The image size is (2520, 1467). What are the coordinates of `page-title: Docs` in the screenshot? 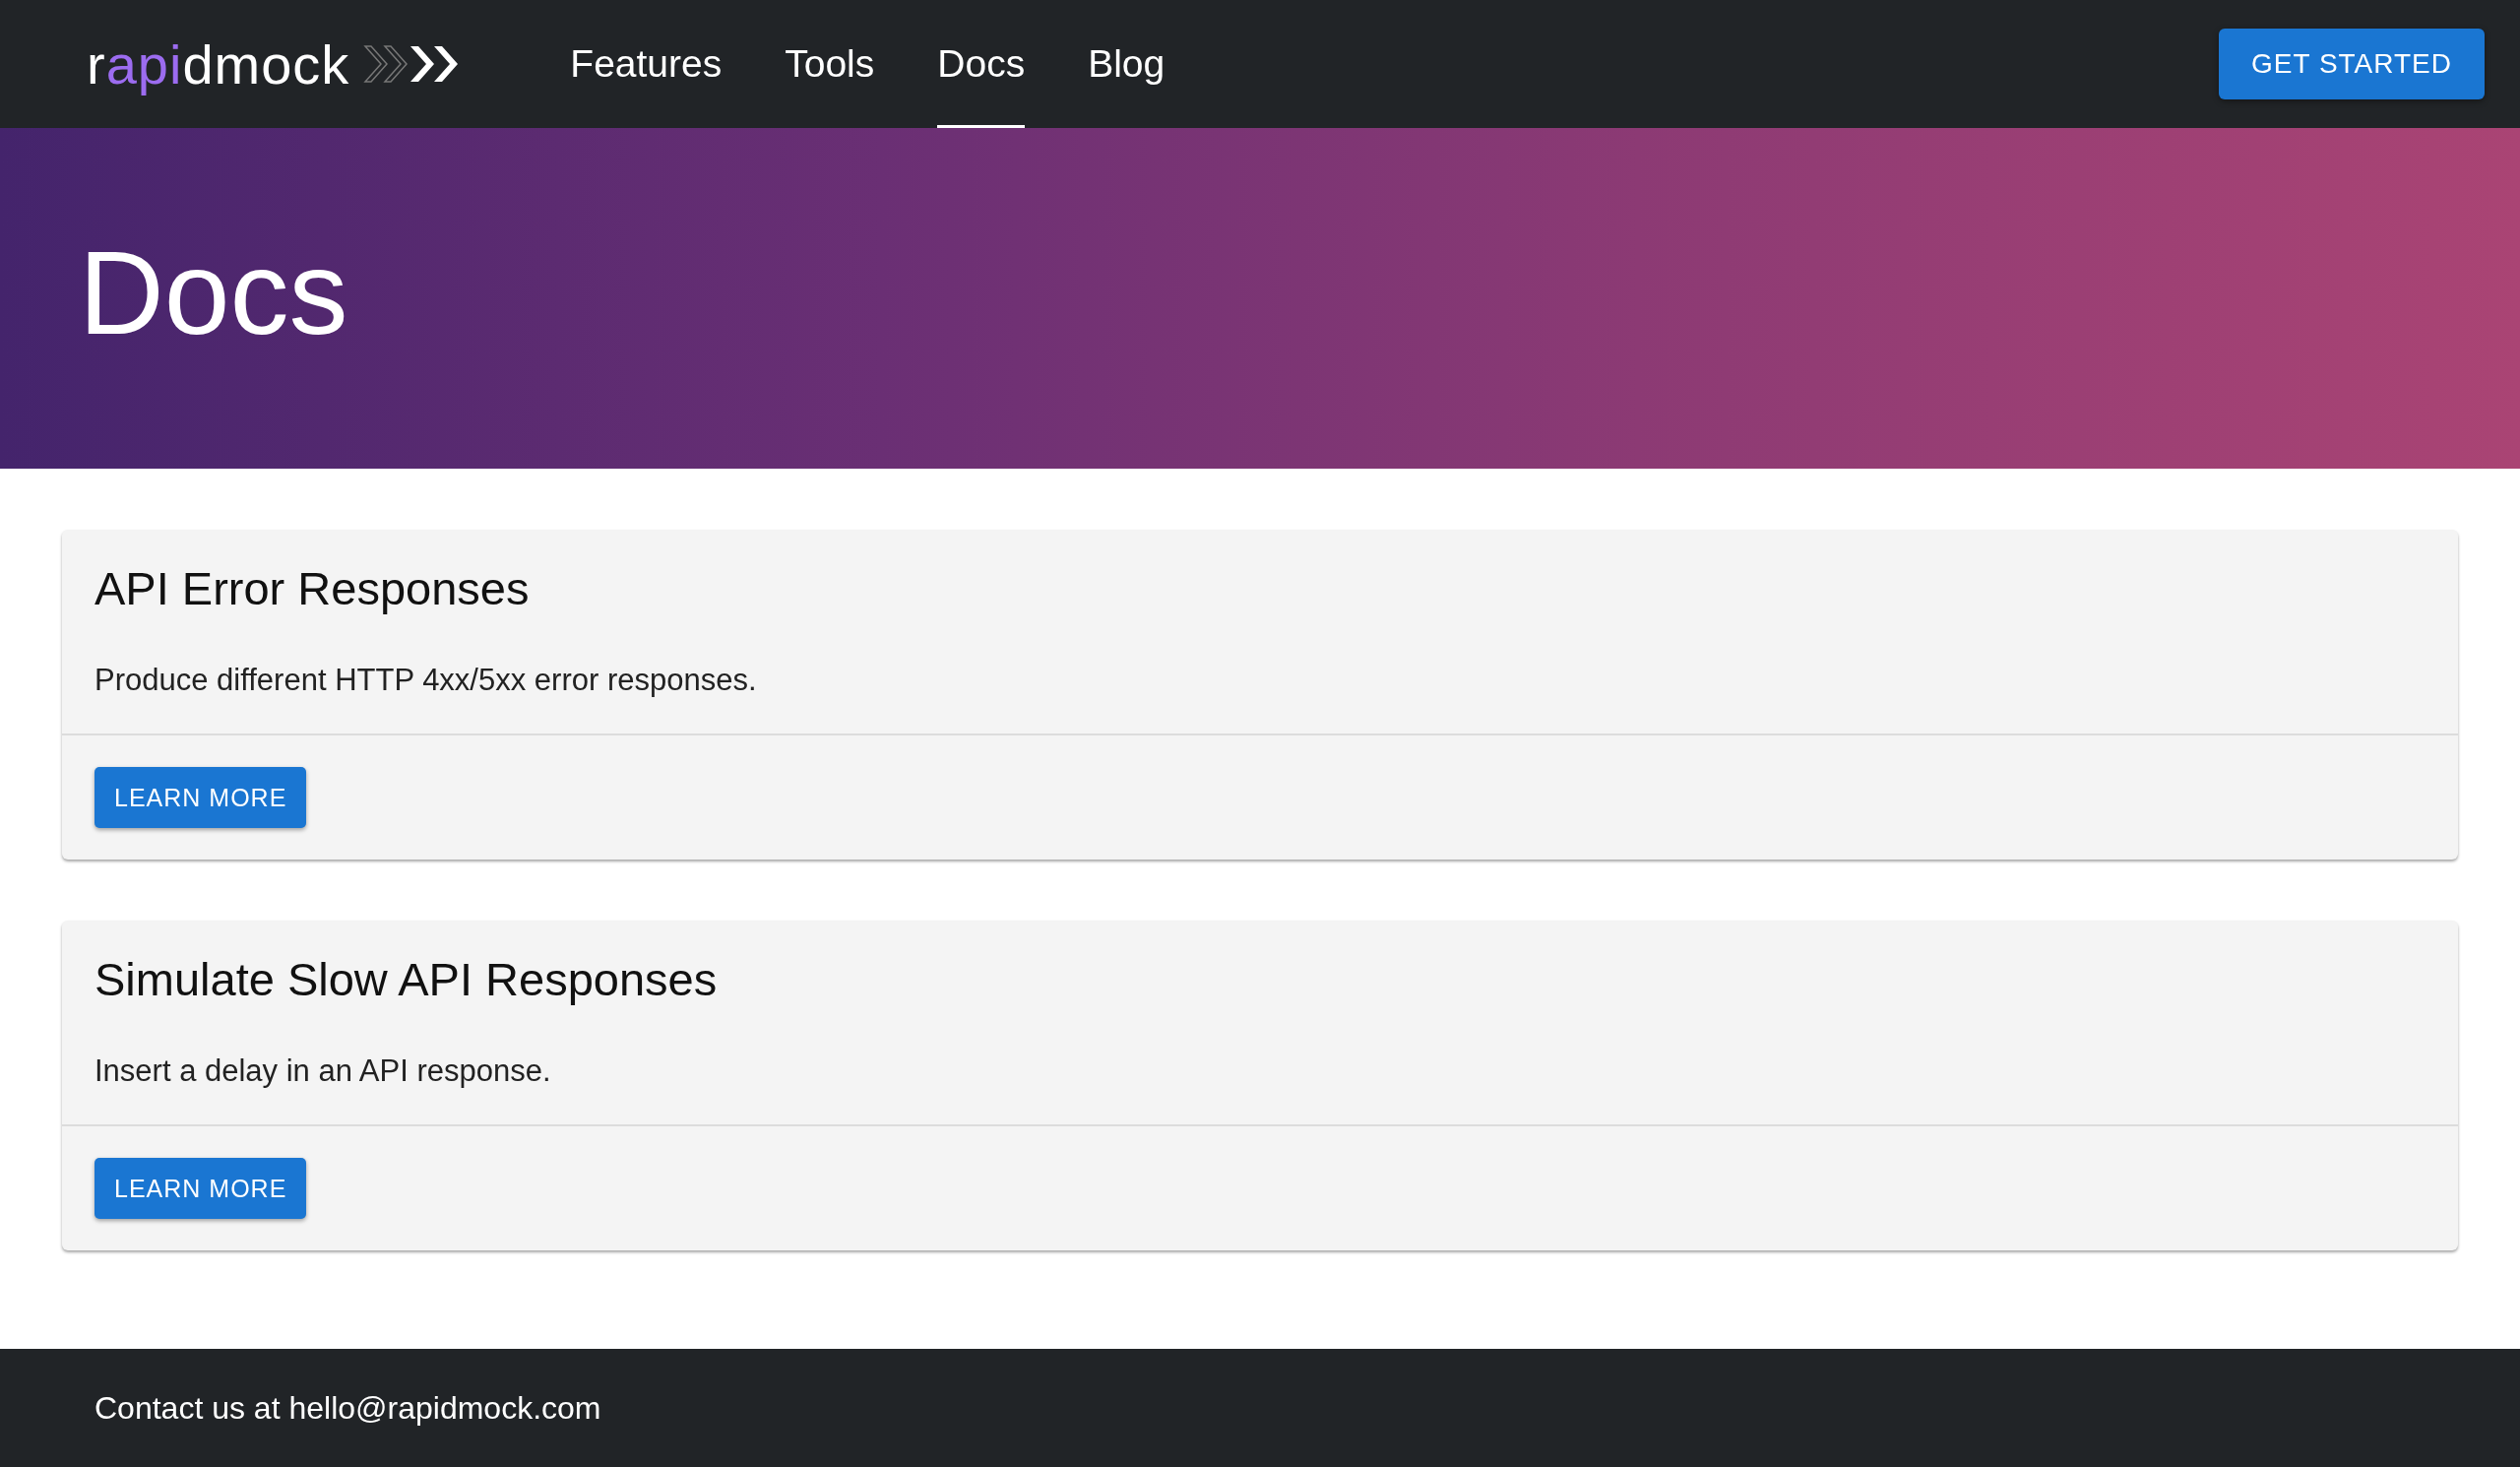 It's located at (213, 292).